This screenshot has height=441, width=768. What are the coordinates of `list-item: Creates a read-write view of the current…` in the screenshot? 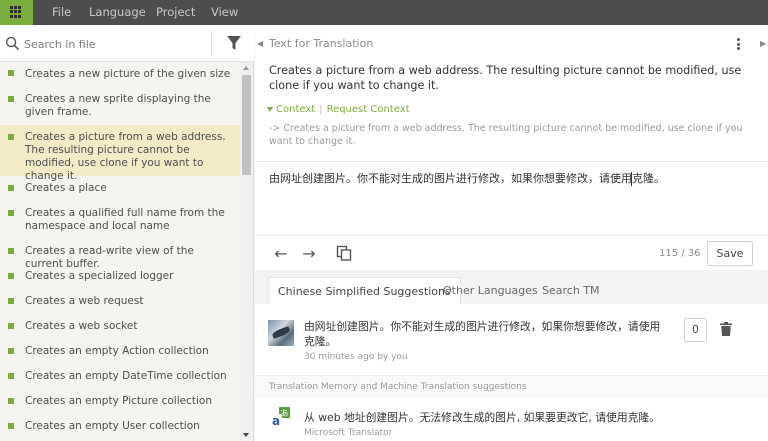 It's located at (120, 254).